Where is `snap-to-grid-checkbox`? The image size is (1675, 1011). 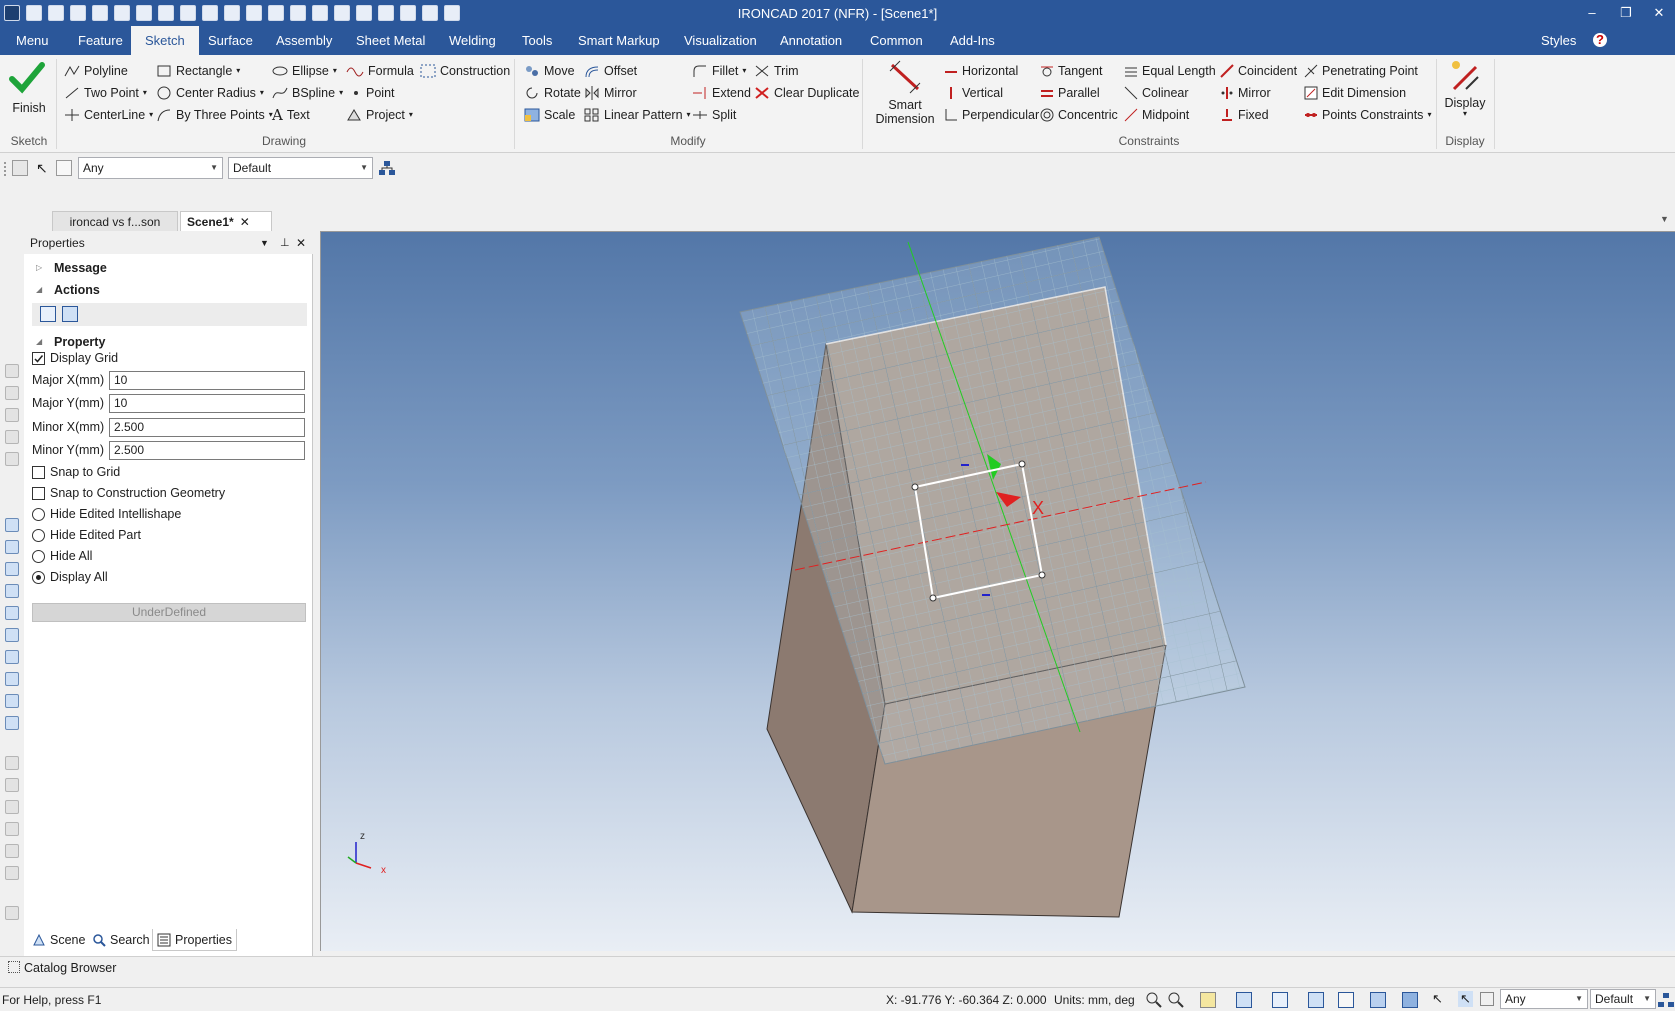 snap-to-grid-checkbox is located at coordinates (38, 472).